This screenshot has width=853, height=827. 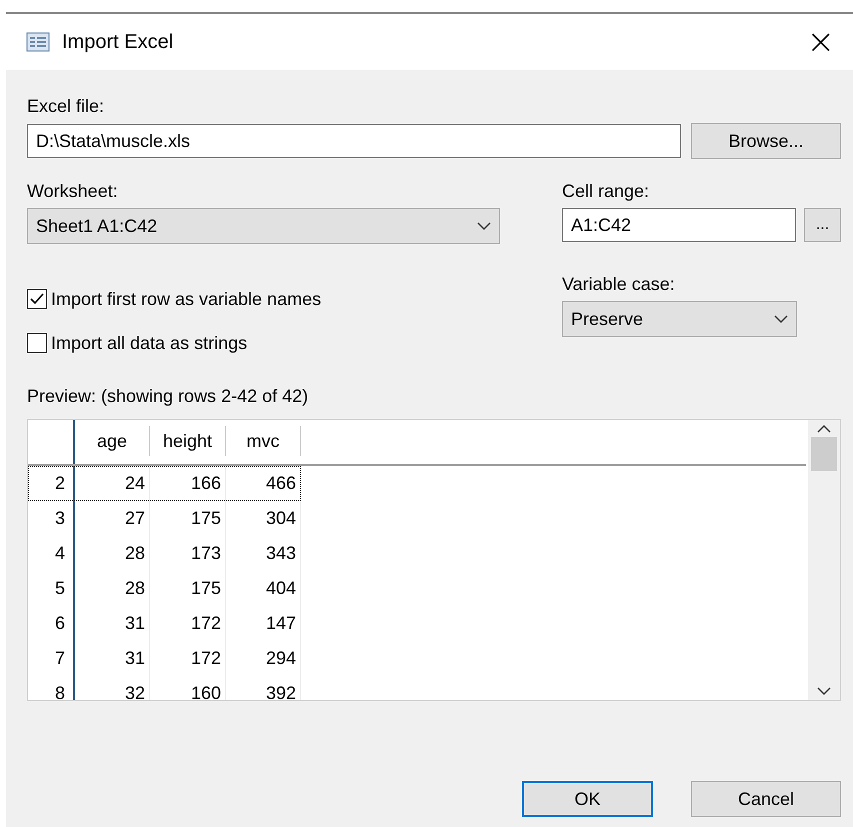 I want to click on field-label: Worksheet:, so click(x=73, y=191).